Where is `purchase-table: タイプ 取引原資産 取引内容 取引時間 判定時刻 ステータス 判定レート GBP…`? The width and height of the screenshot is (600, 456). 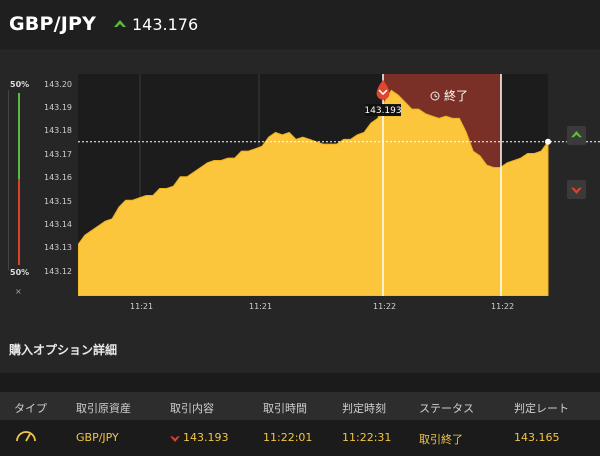 purchase-table: タイプ 取引原資産 取引内容 取引時間 判定時刻 ステータス 判定レート GBP… is located at coordinates (300, 423).